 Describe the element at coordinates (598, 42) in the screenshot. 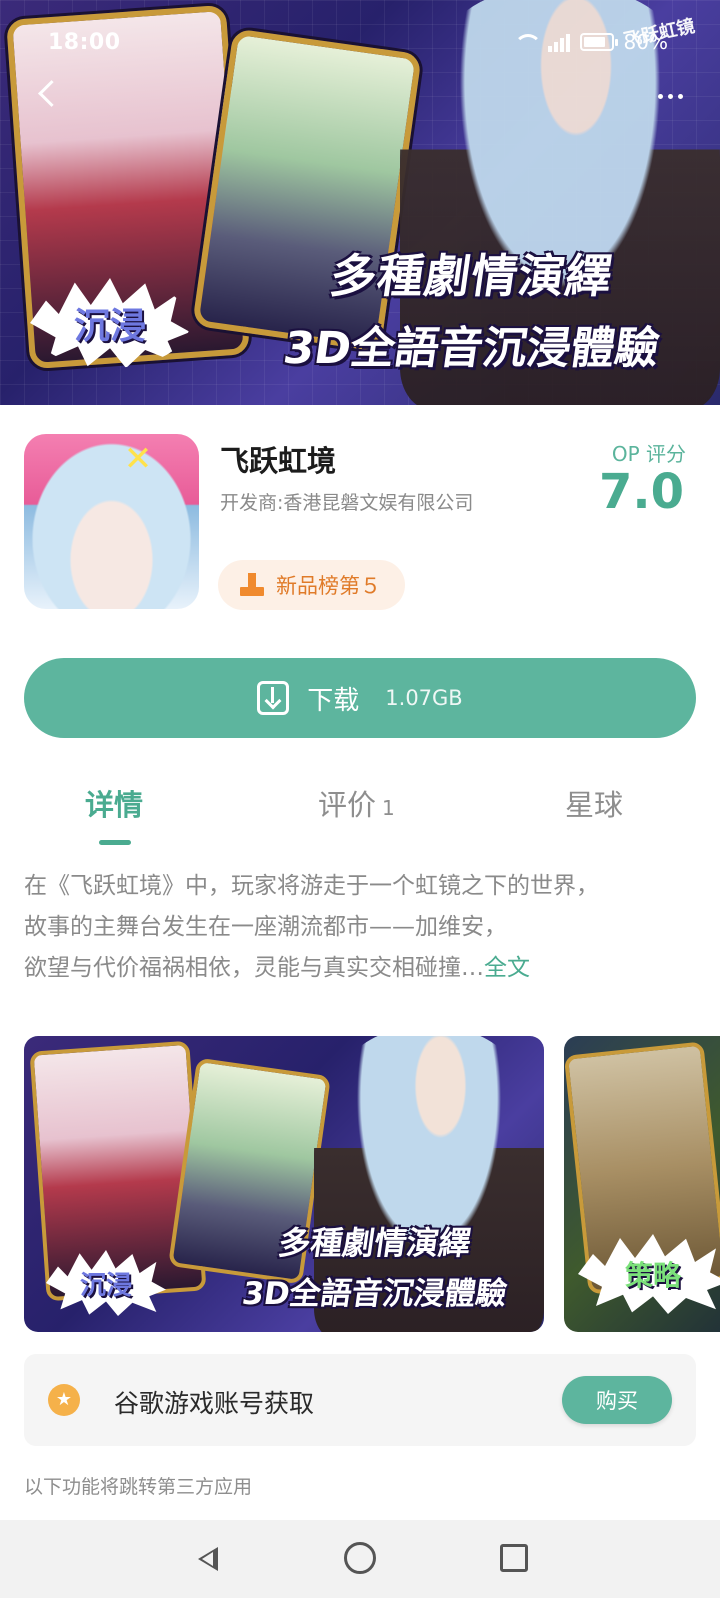

I see `battery-icon` at that location.